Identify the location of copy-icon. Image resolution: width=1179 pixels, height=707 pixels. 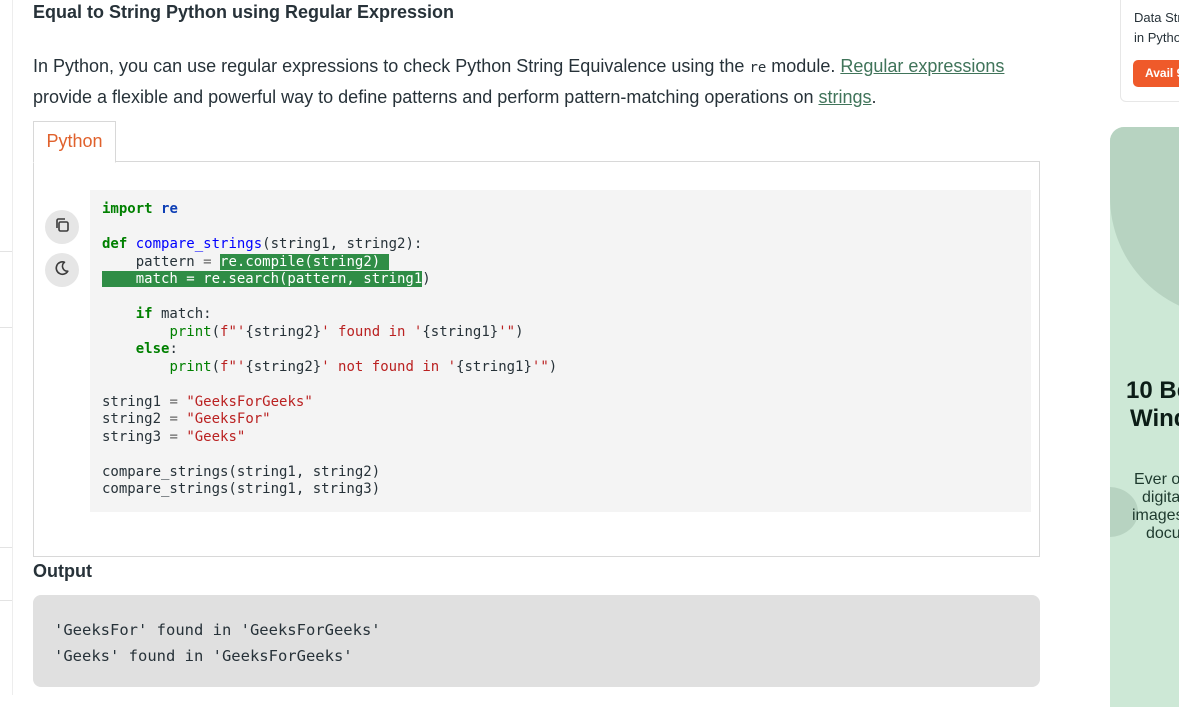
(62, 227).